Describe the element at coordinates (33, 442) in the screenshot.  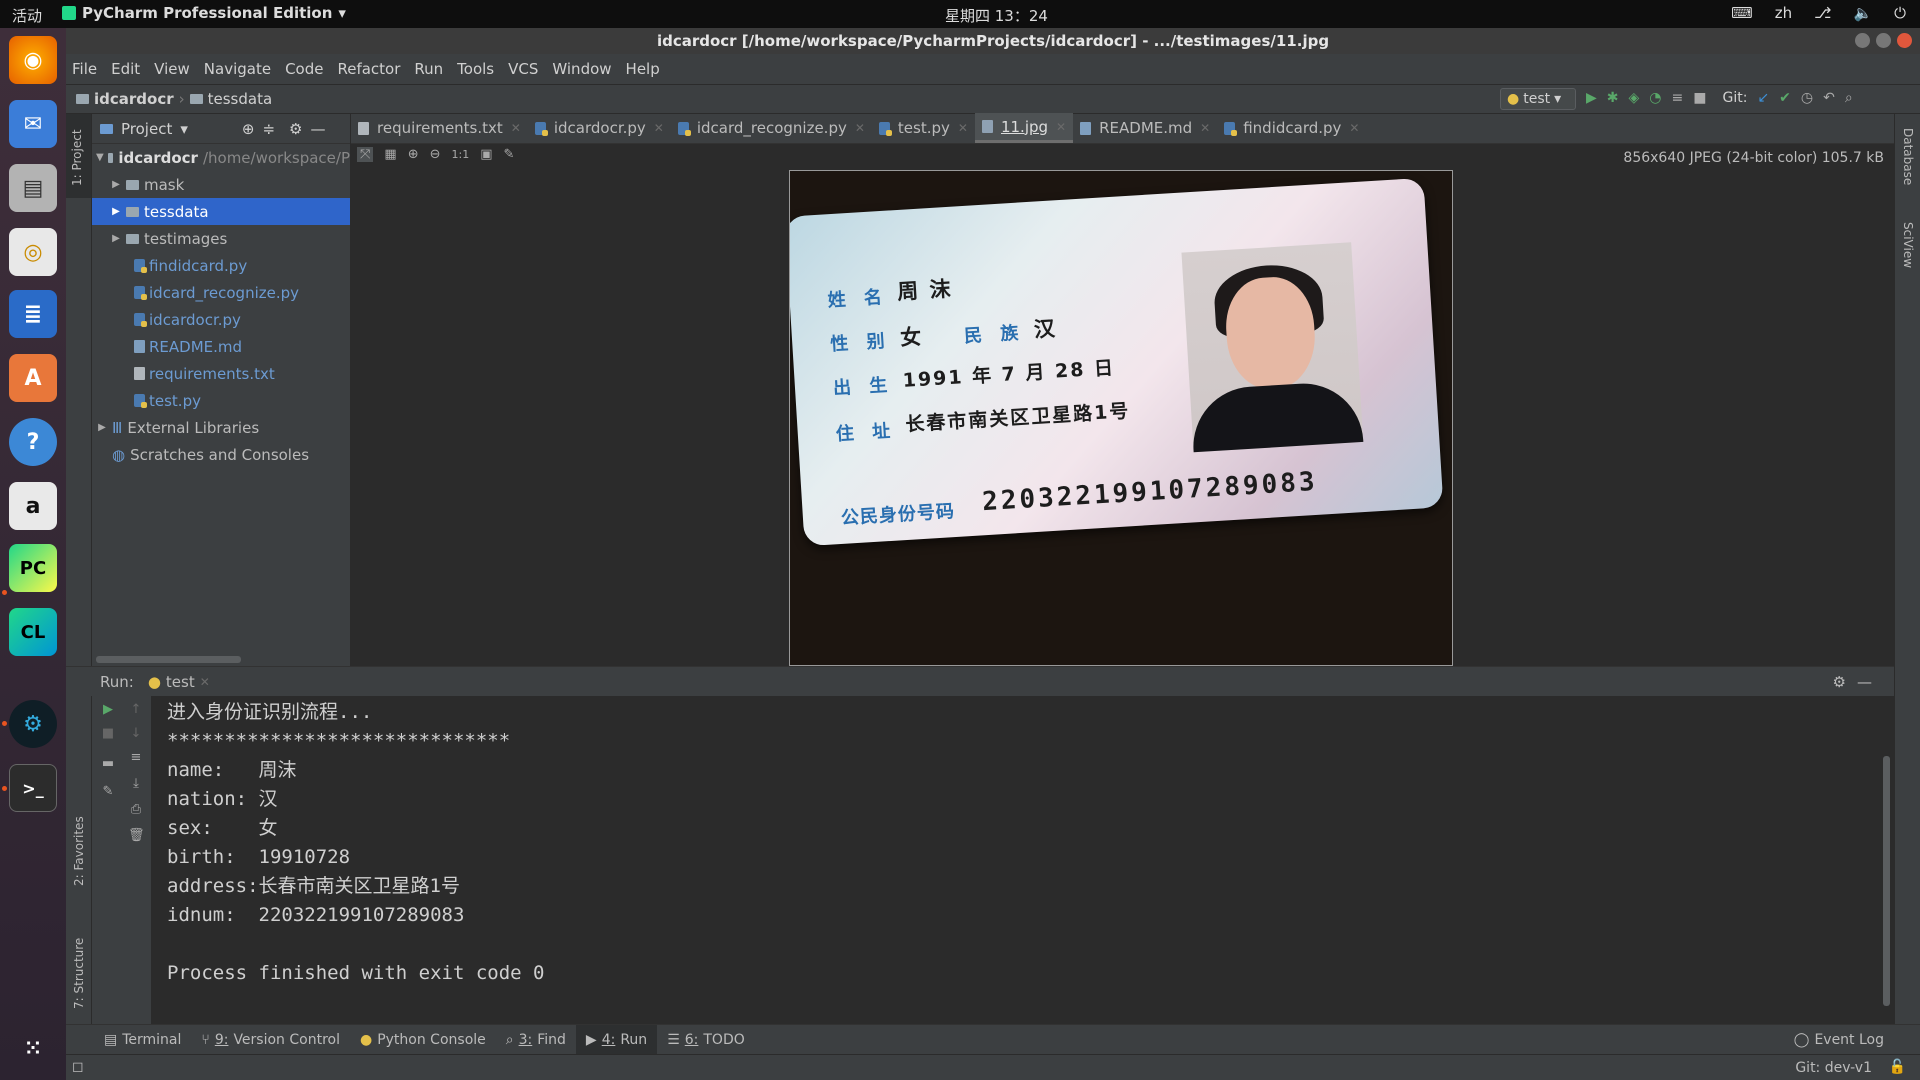
I see `help-icon: ?` at that location.